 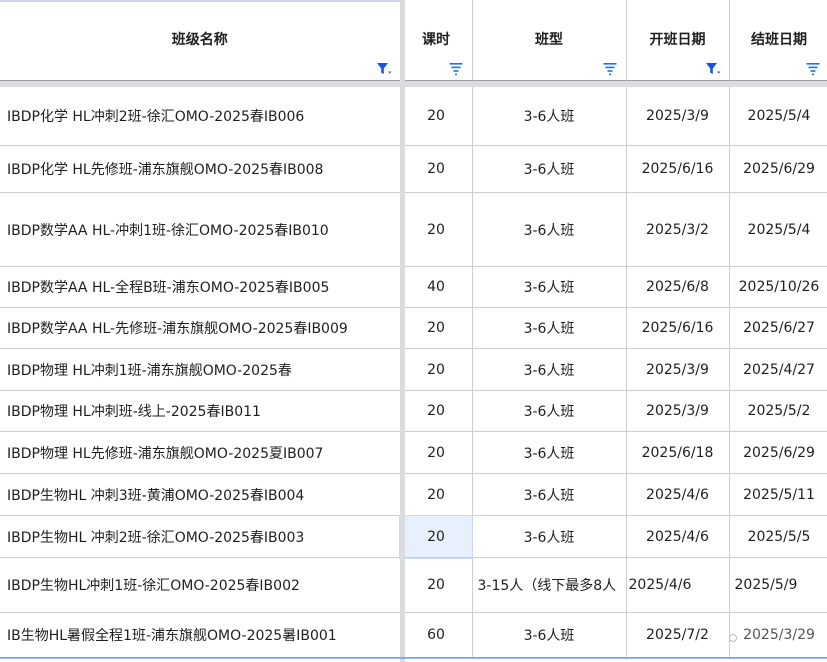 I want to click on header-class-type: 班型, so click(x=549, y=40).